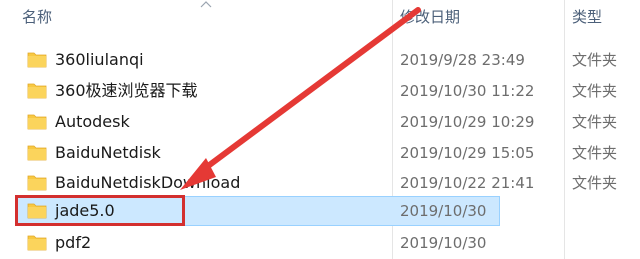  I want to click on file-name: Autodesk, so click(92, 121).